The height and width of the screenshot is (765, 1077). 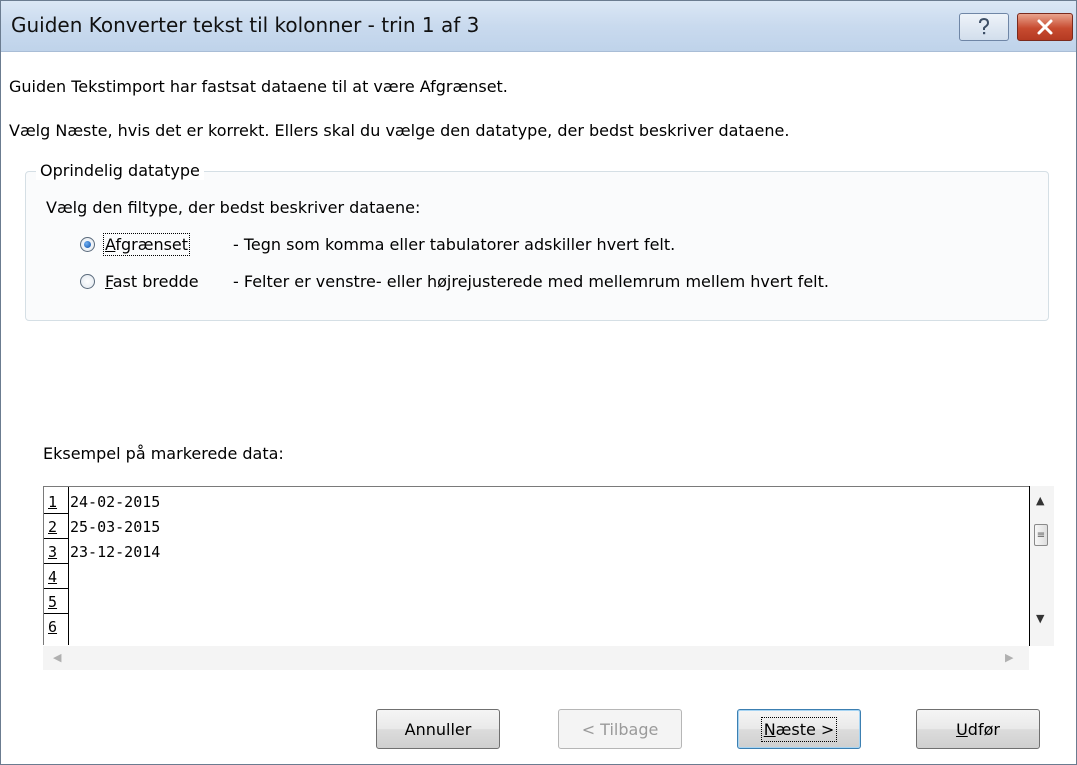 I want to click on radio-button-delimited, so click(x=87, y=244).